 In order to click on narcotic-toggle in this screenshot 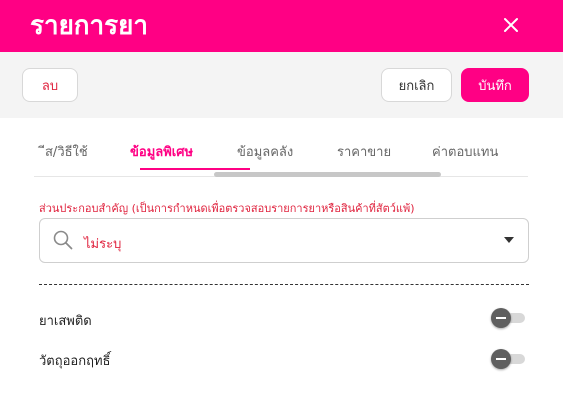, I will do `click(509, 318)`.